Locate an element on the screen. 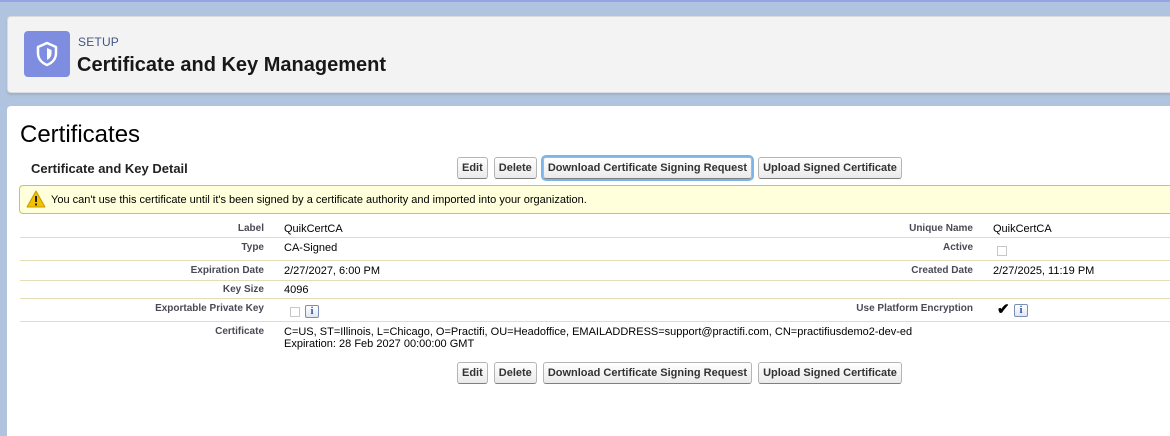 The image size is (1170, 436). page-title: Certificate and Key Management is located at coordinates (231, 65).